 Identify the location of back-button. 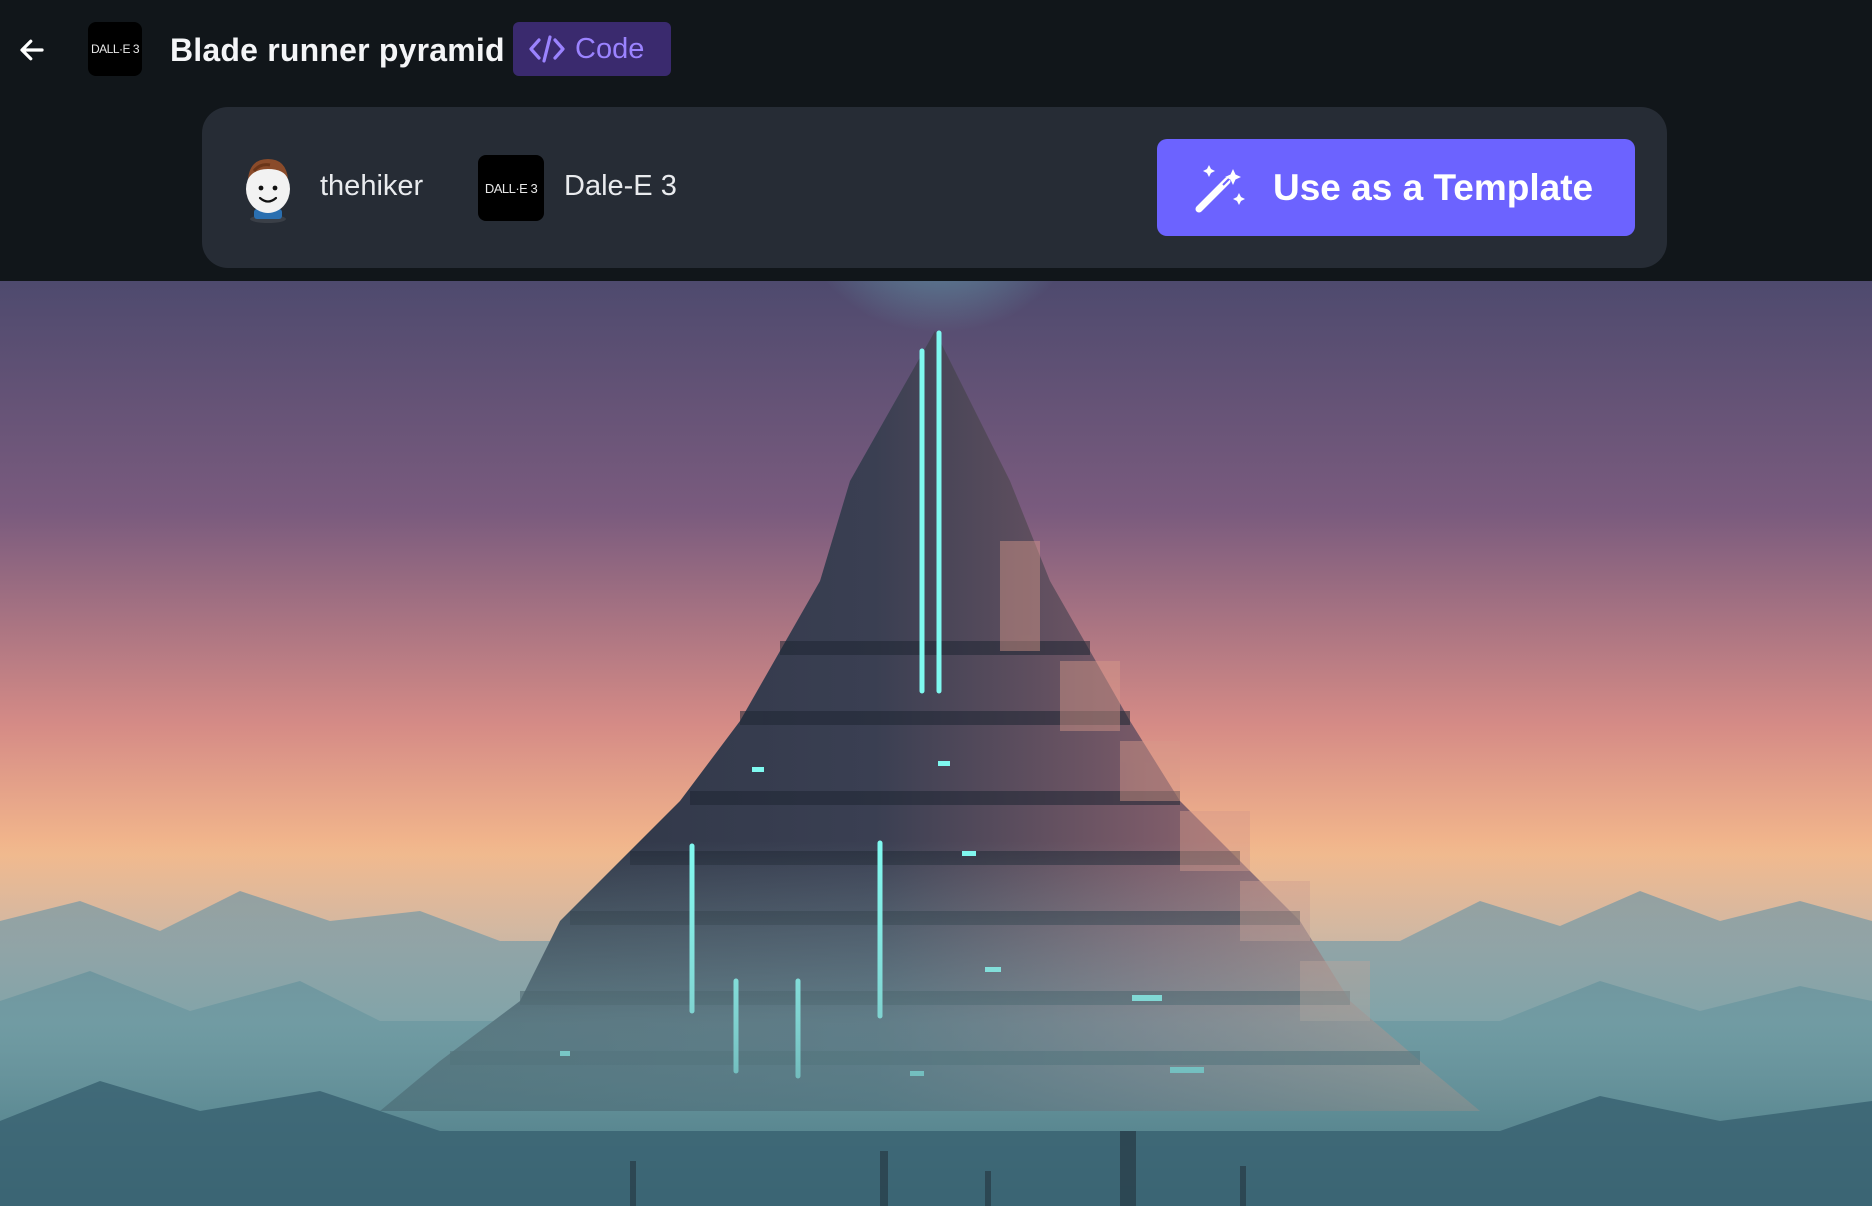
(32, 50).